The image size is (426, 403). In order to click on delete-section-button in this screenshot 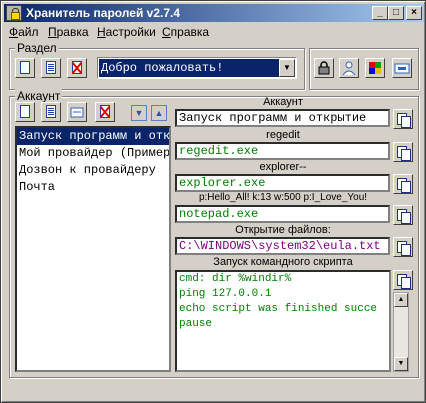, I will do `click(77, 68)`.